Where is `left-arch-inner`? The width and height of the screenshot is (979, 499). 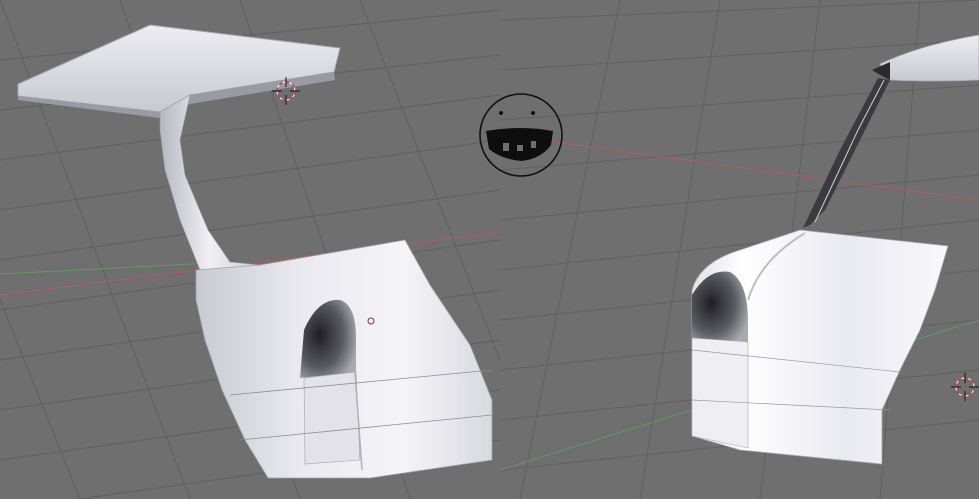 left-arch-inner is located at coordinates (332, 418).